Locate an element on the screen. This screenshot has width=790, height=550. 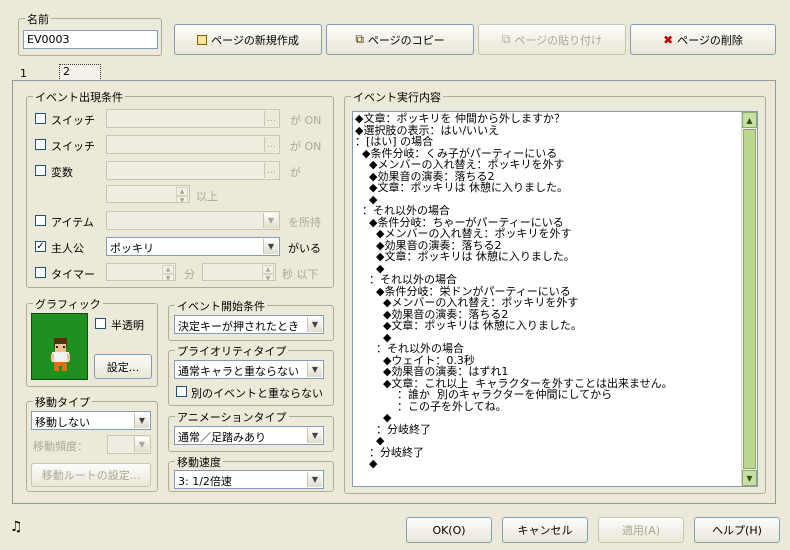
actor-select: ポッキリ ▼ is located at coordinates (193, 246).